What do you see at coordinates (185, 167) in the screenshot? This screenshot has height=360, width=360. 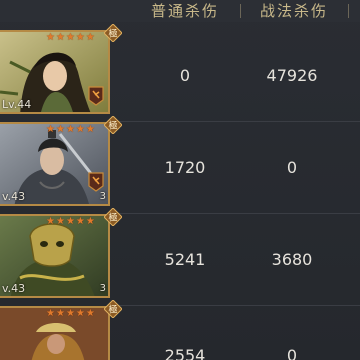 I see `normal-damage-value: 1720` at bounding box center [185, 167].